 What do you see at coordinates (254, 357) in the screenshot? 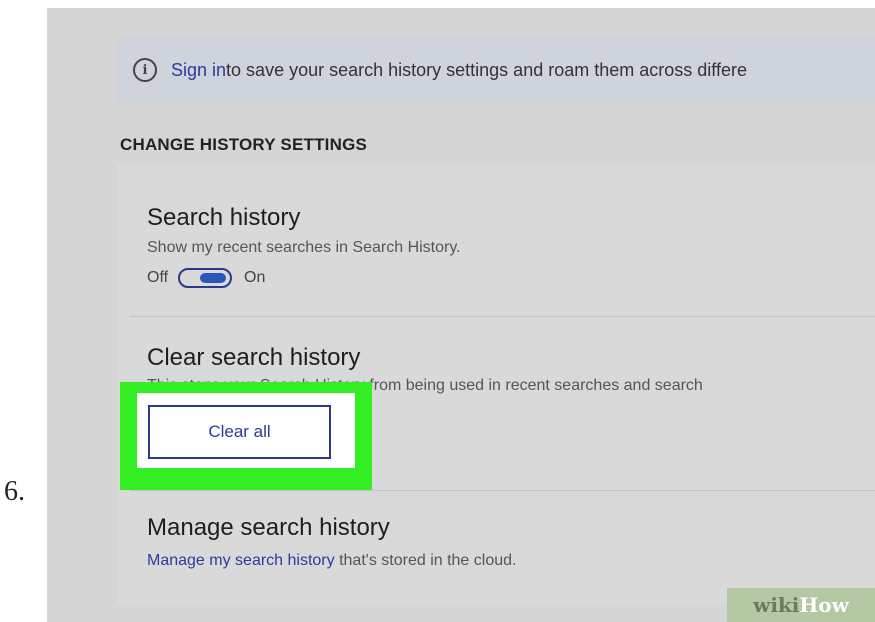
I see `clear-history-title: Clear search history` at bounding box center [254, 357].